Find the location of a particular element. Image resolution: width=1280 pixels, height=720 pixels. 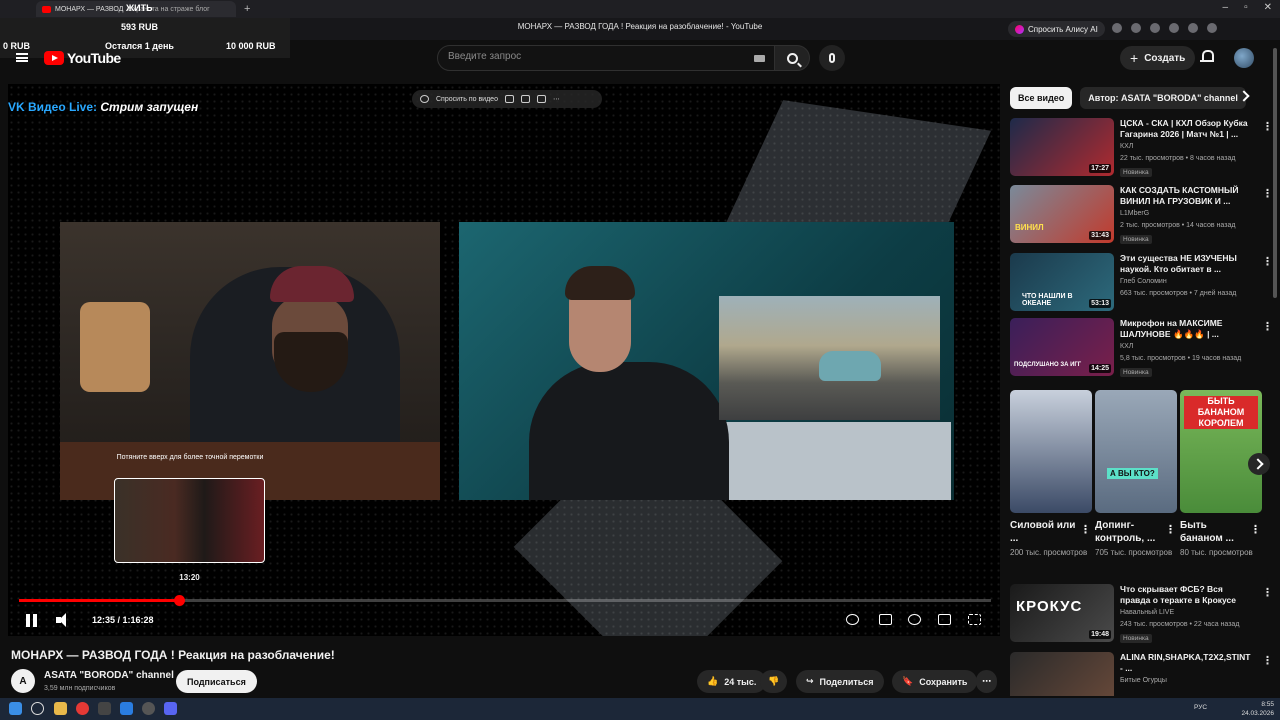

video-thumbnail: ПОДСЛУШАНО ЗА ИГГ 14:25 is located at coordinates (1062, 347).